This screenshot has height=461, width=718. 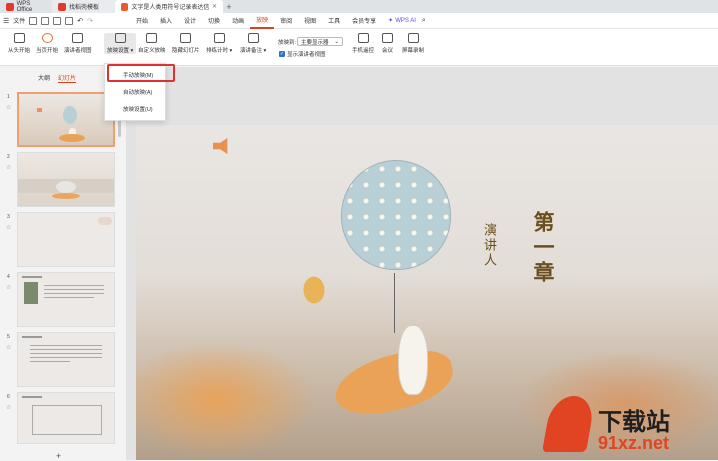 What do you see at coordinates (488, 245) in the screenshot?
I see `speaker-text: 演讲人` at bounding box center [488, 245].